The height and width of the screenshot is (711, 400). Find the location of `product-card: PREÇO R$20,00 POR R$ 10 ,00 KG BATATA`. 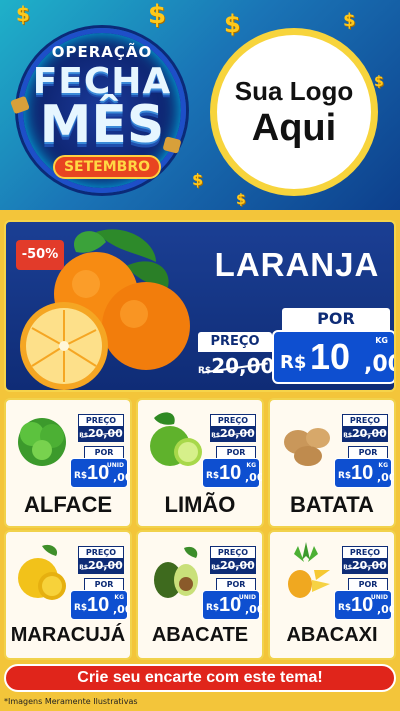

product-card: PREÇO R$20,00 POR R$ 10 ,00 KG BATATA is located at coordinates (332, 463).